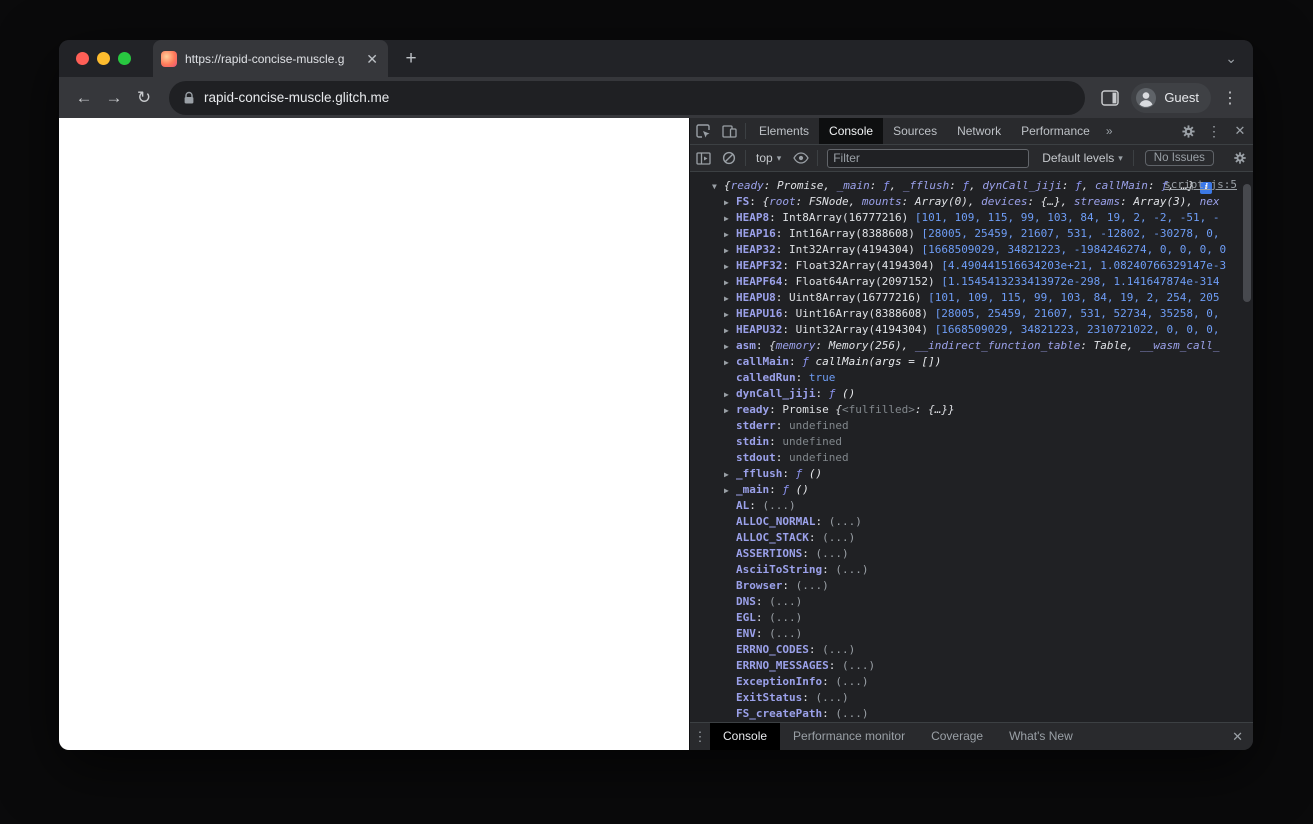 The image size is (1313, 824). Describe the element at coordinates (971, 554) in the screenshot. I see `console-row: ASSERTIONS: (...)` at that location.